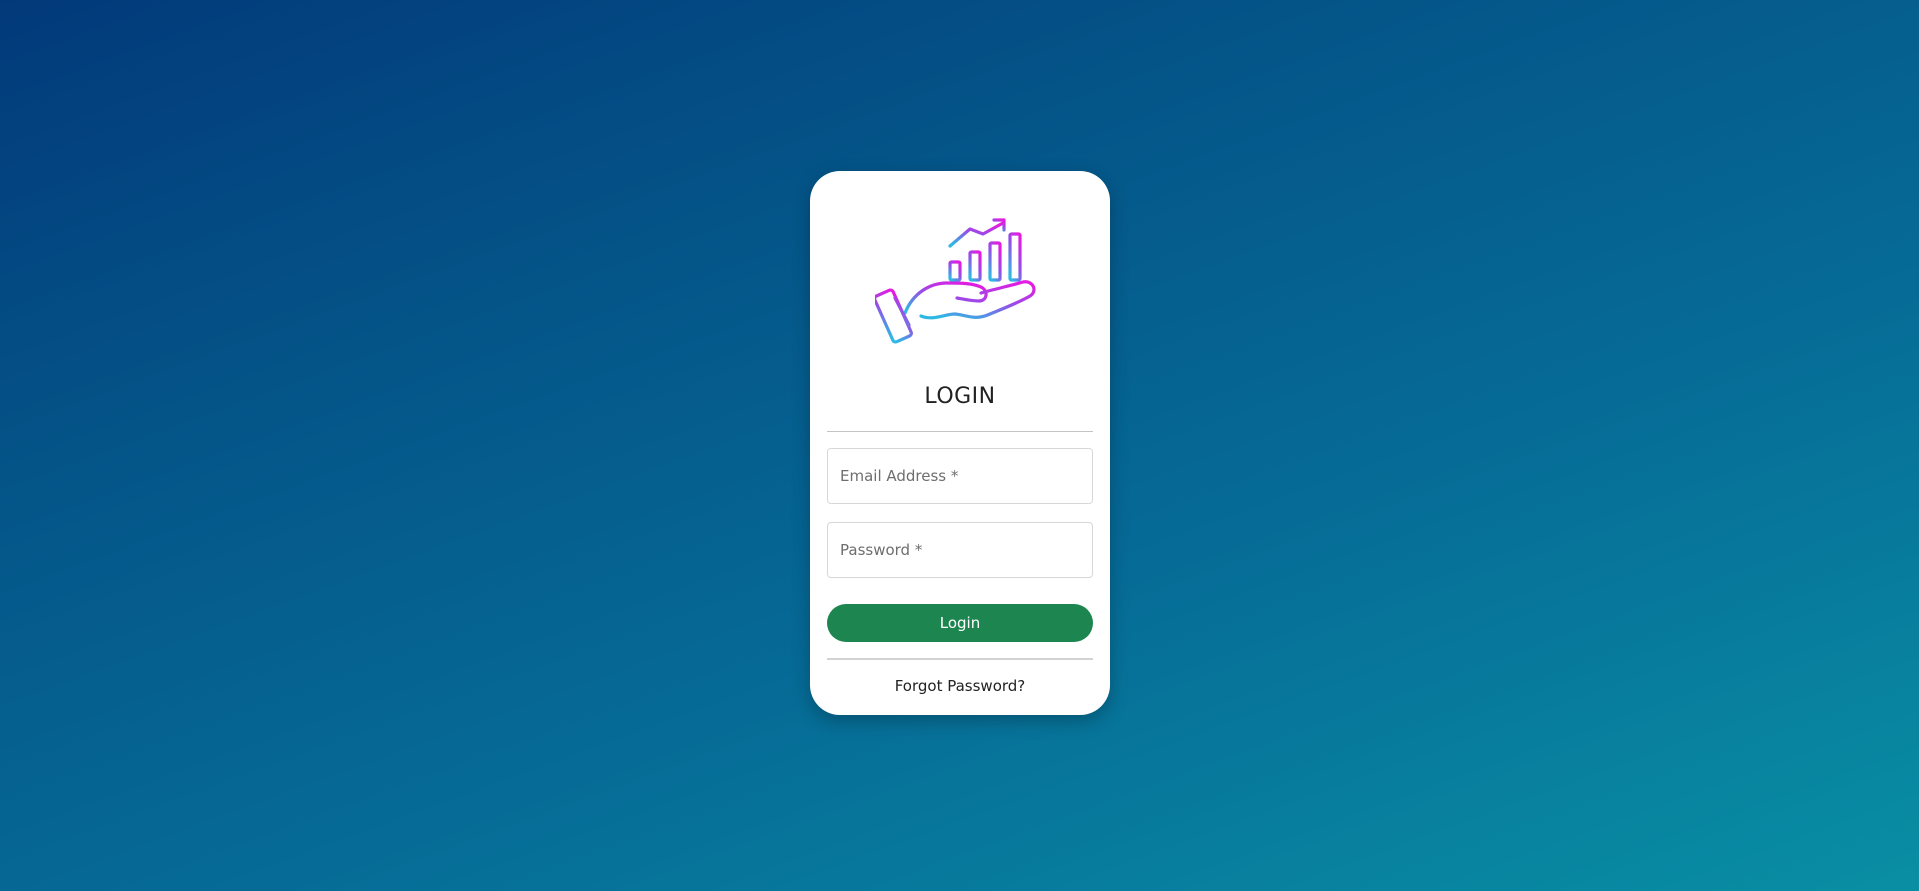  Describe the element at coordinates (955, 281) in the screenshot. I see `hand-holding-growth-chart-icon` at that location.